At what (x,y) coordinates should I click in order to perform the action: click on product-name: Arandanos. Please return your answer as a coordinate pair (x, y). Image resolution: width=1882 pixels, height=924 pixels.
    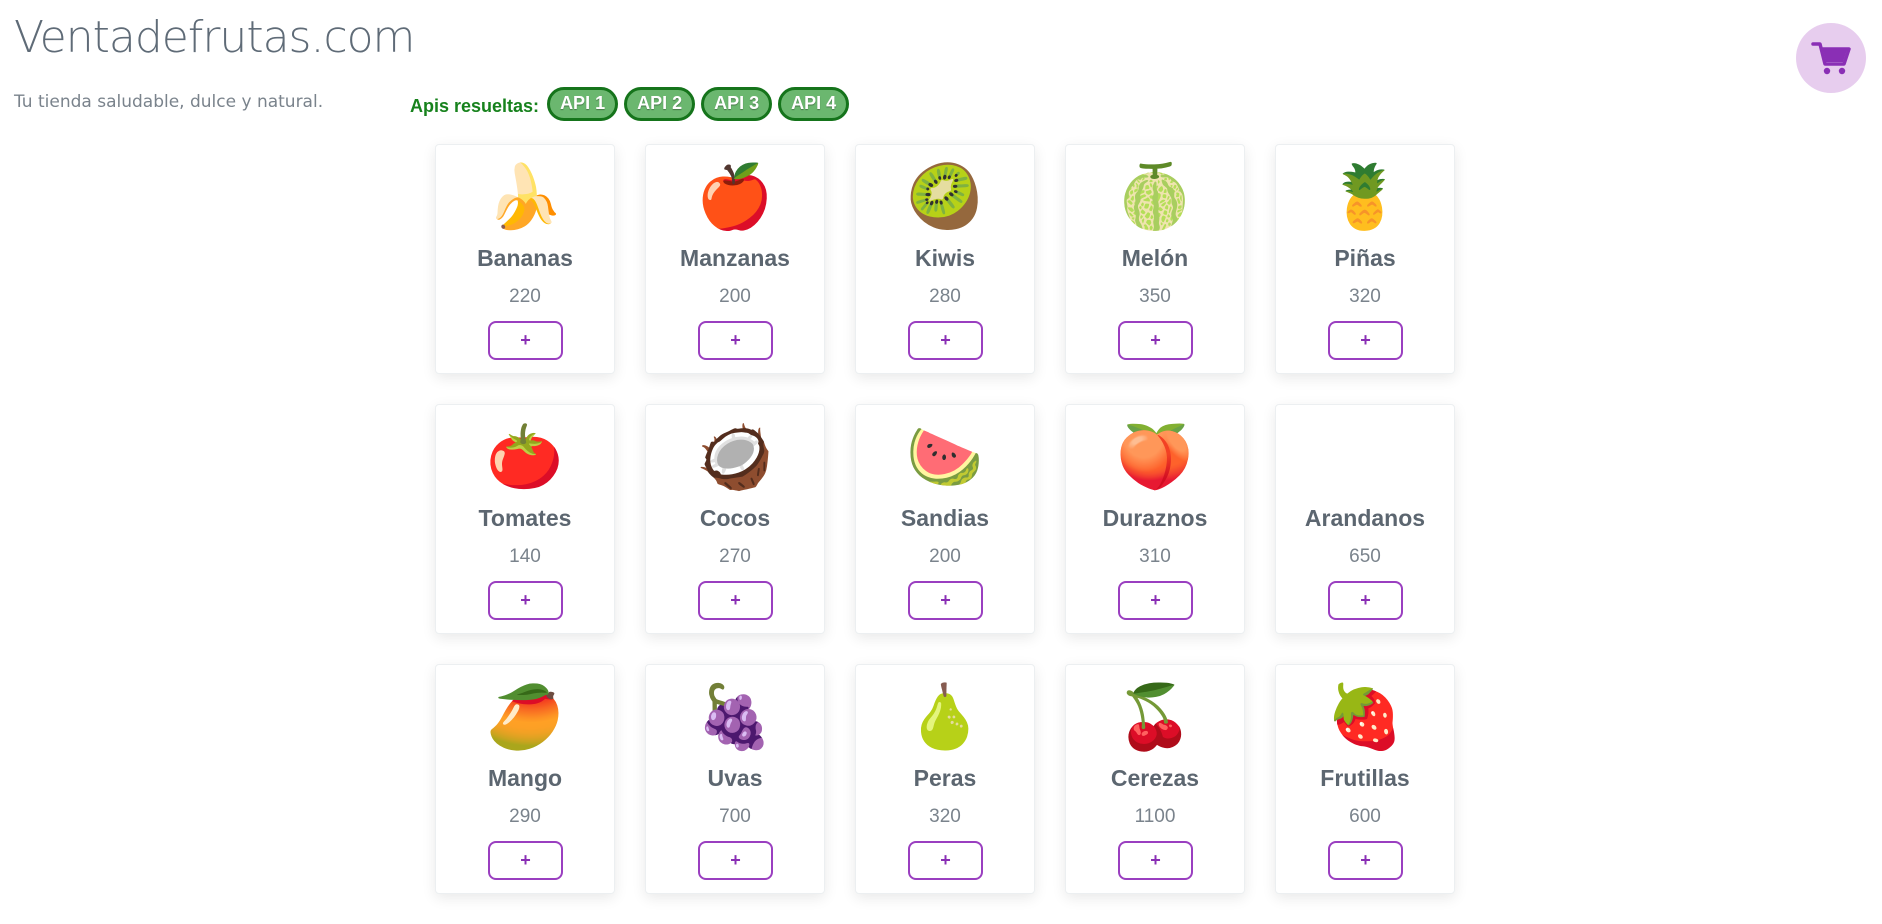
    Looking at the image, I should click on (1365, 518).